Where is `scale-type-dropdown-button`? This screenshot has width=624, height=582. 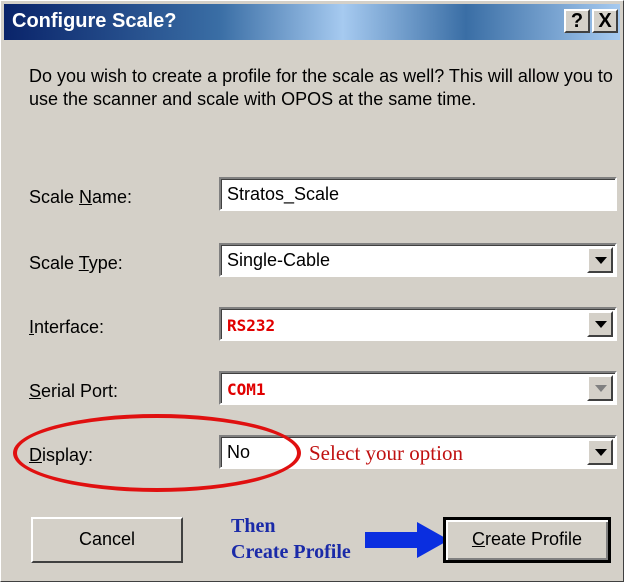
scale-type-dropdown-button is located at coordinates (600, 260).